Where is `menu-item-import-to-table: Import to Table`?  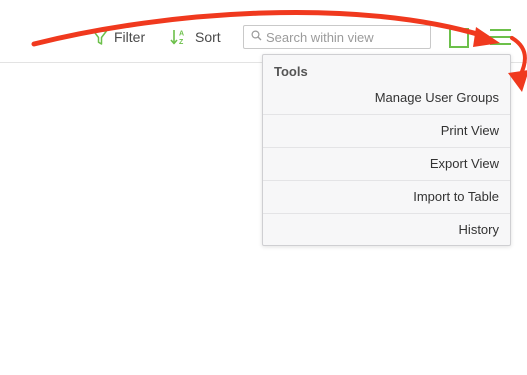 menu-item-import-to-table: Import to Table is located at coordinates (386, 197).